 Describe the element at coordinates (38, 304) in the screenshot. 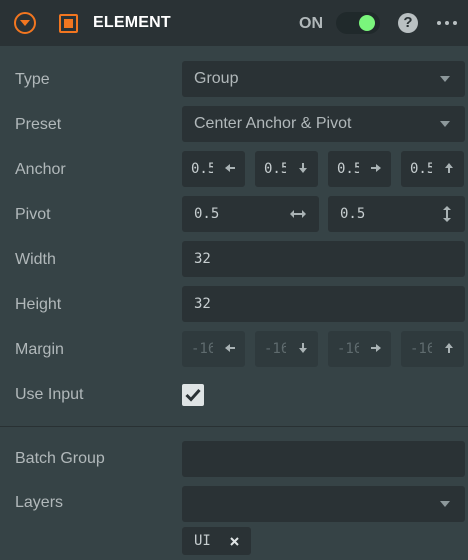

I see `height-label: Height` at that location.